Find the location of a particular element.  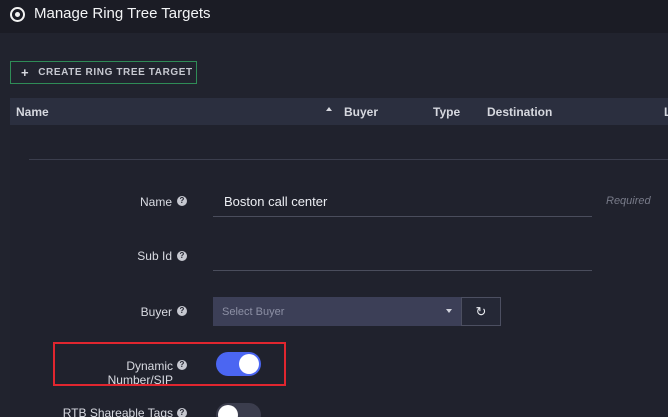

rtb-shareable-tags-label: RTB Shareable Tags is located at coordinates (117, 411).